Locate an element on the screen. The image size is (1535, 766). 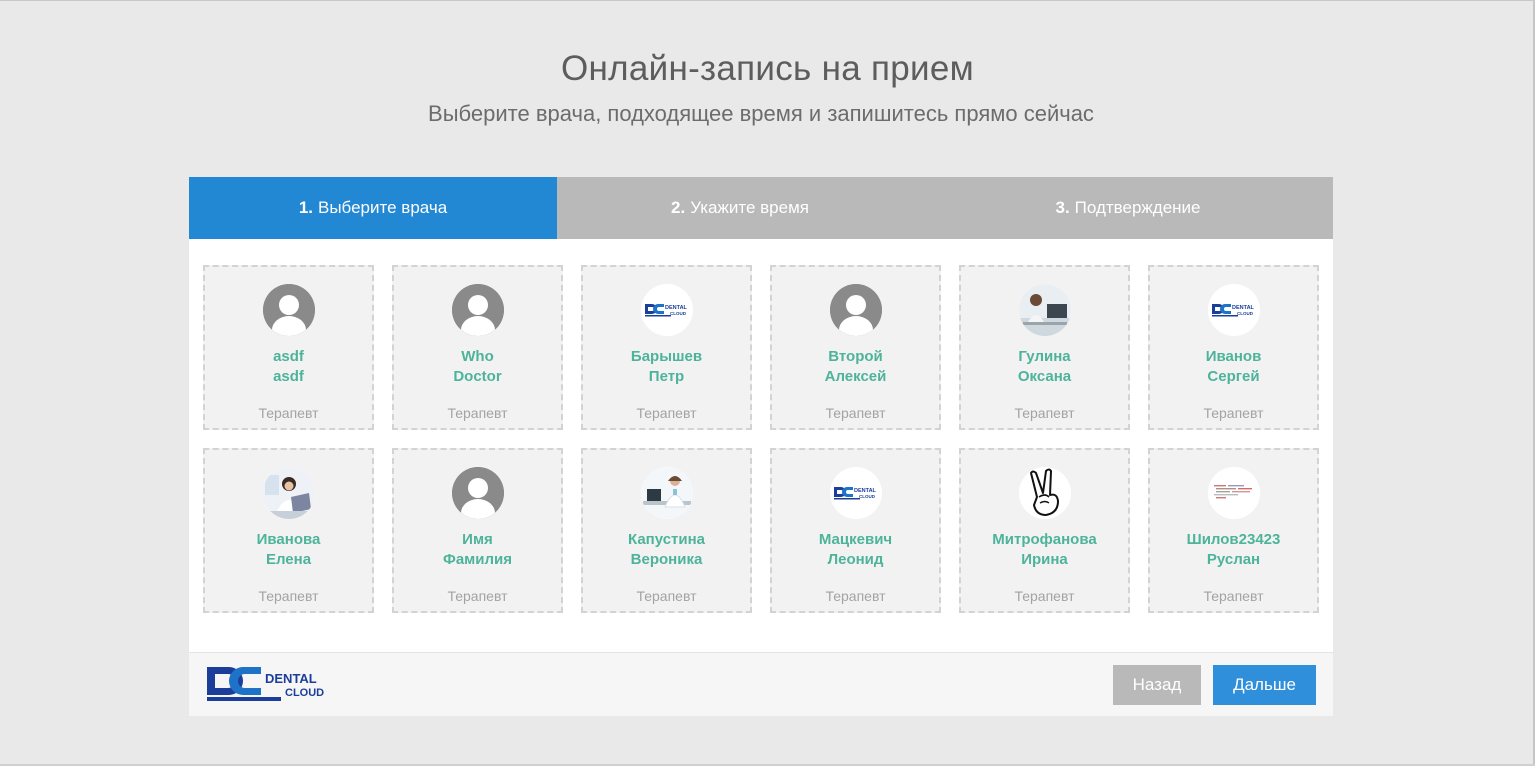
doctor-surname: asdf is located at coordinates (288, 356).